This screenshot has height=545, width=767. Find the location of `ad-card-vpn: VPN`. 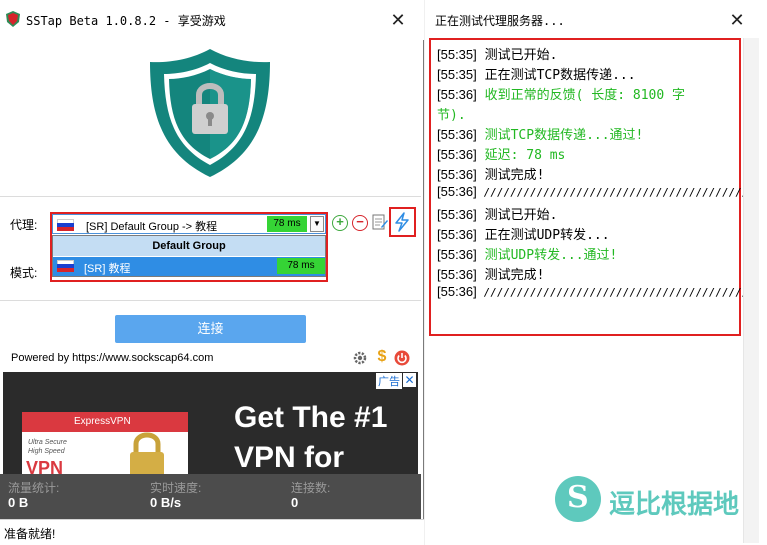

ad-card-vpn: VPN is located at coordinates (45, 466).